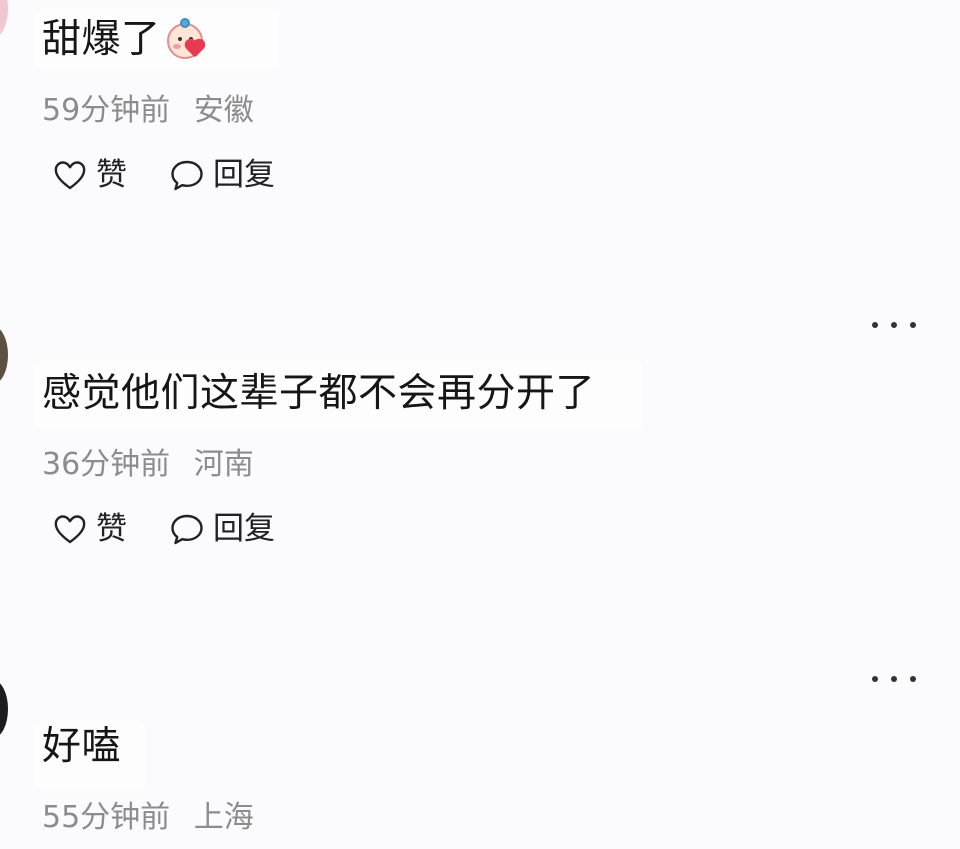  Describe the element at coordinates (101, 39) in the screenshot. I see `comment-text: 甜爆了` at that location.